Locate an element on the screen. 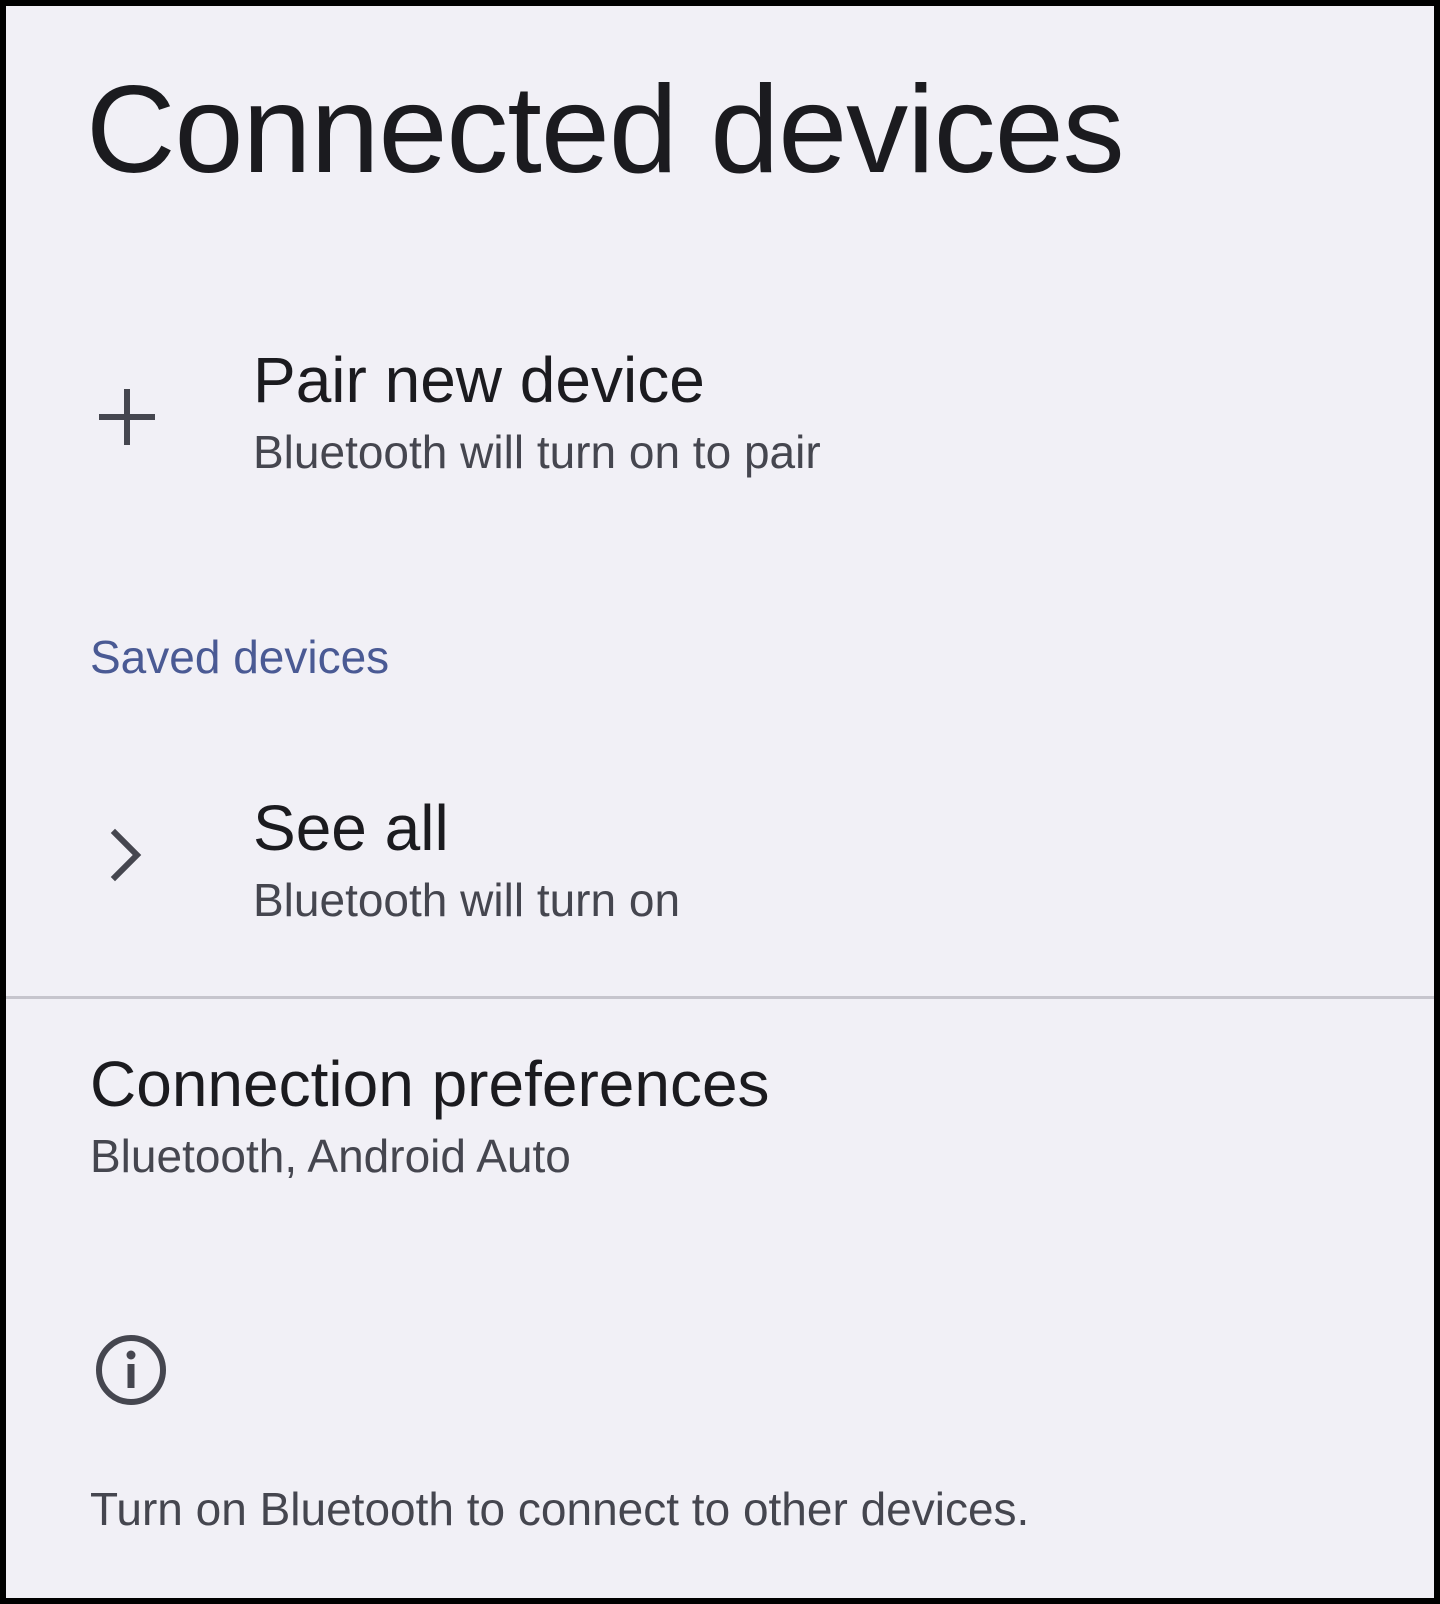 This screenshot has height=1604, width=1440. see-all-title: See all is located at coordinates (351, 828).